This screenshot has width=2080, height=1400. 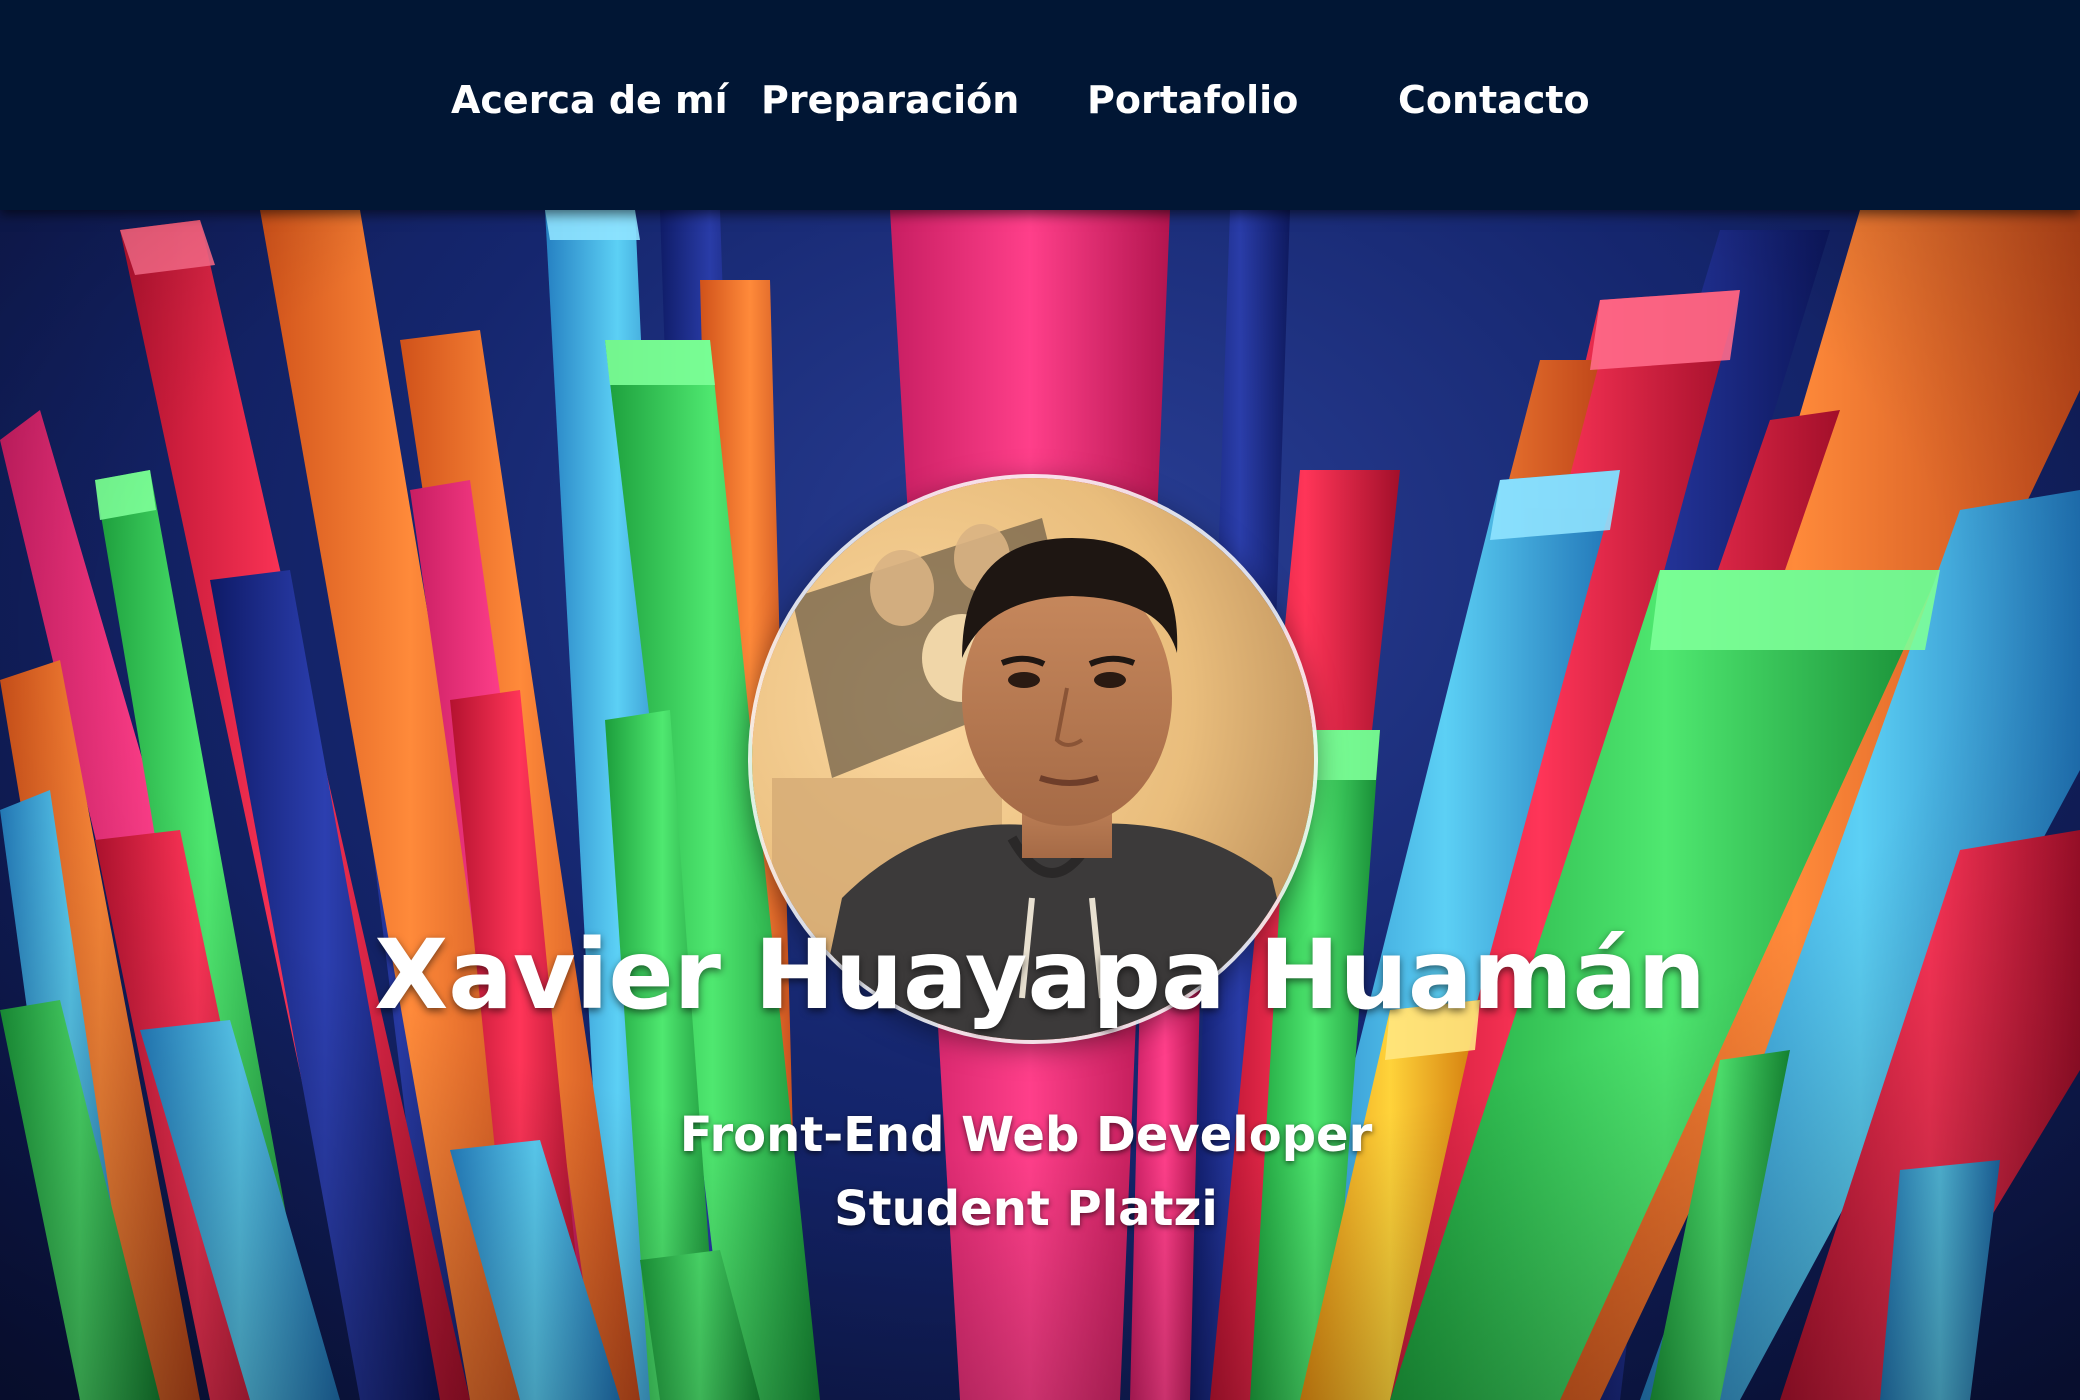 I want to click on nav-link-contact: Contacto, so click(x=1494, y=100).